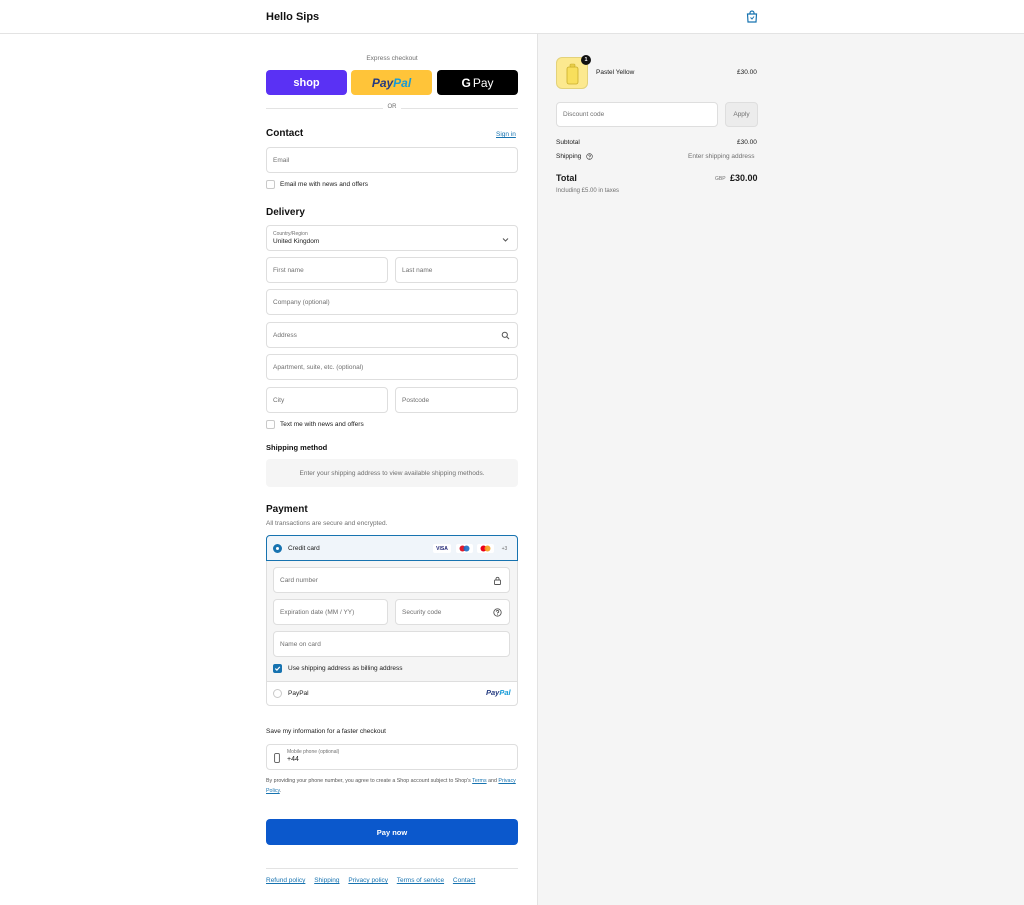 The image size is (1024, 905). Describe the element at coordinates (277, 758) in the screenshot. I see `phone-icon` at that location.